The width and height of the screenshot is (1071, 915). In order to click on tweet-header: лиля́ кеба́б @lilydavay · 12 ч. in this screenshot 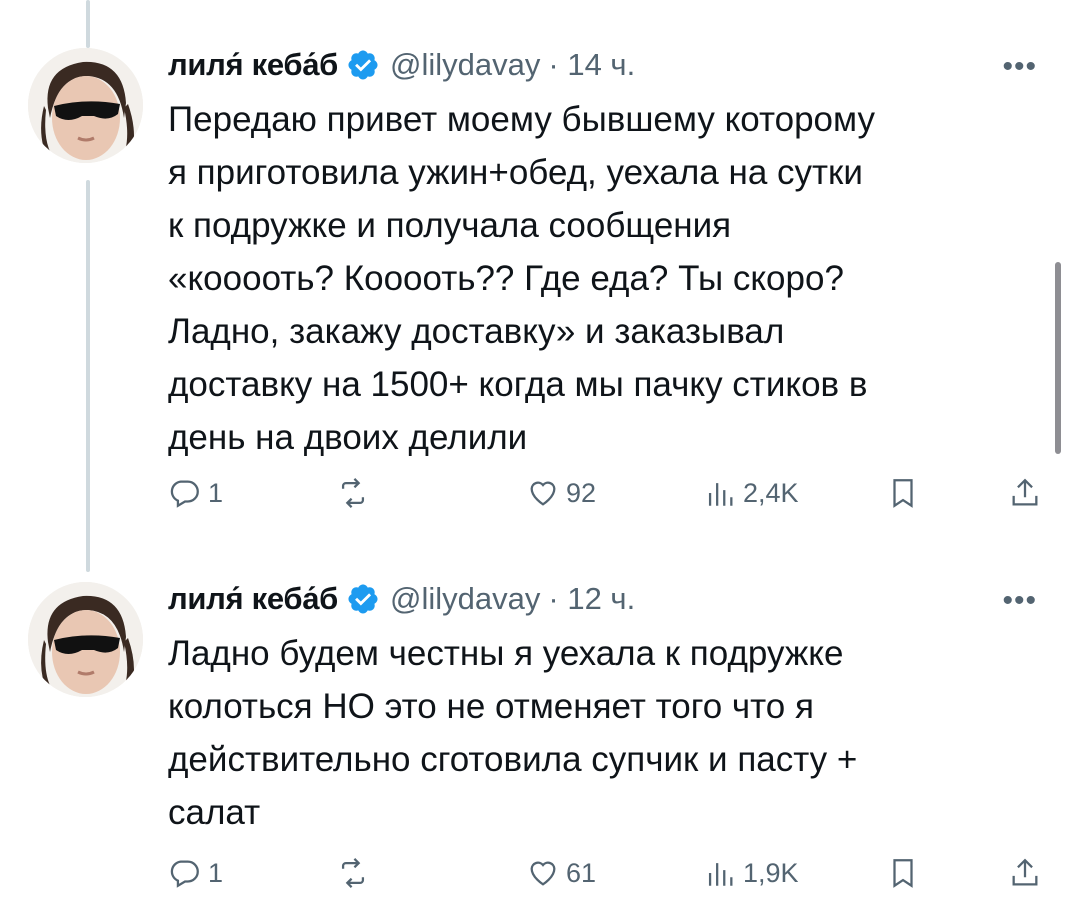, I will do `click(401, 599)`.